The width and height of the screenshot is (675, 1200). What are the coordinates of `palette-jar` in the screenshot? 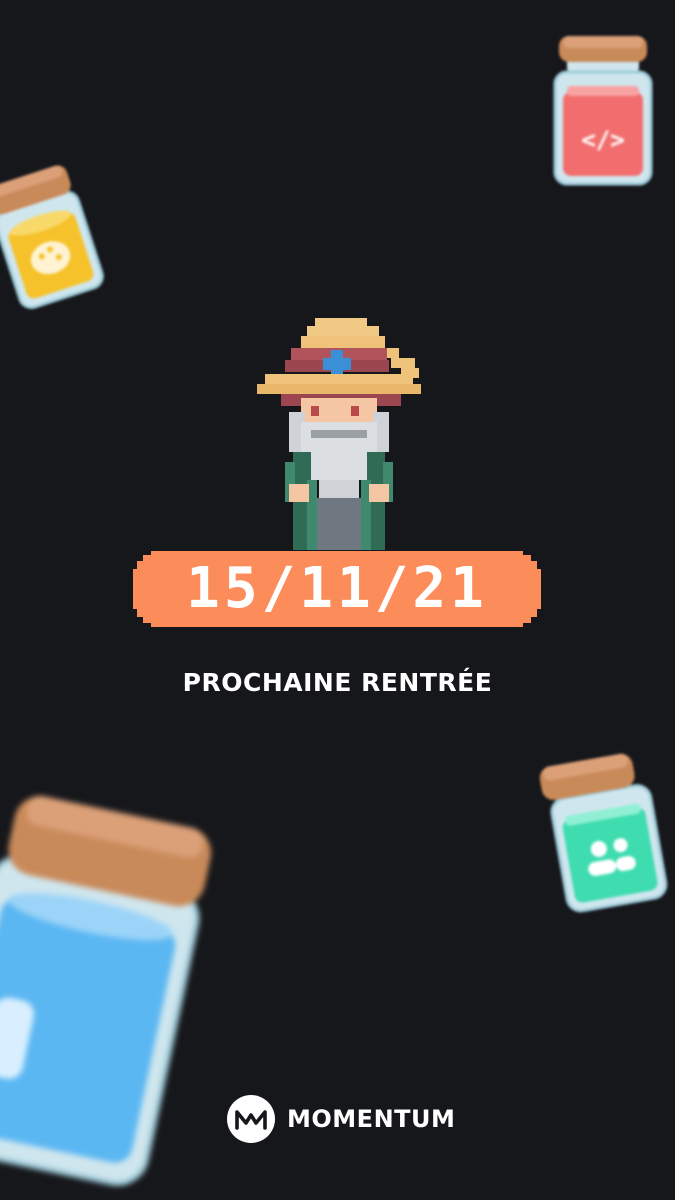 It's located at (54, 236).